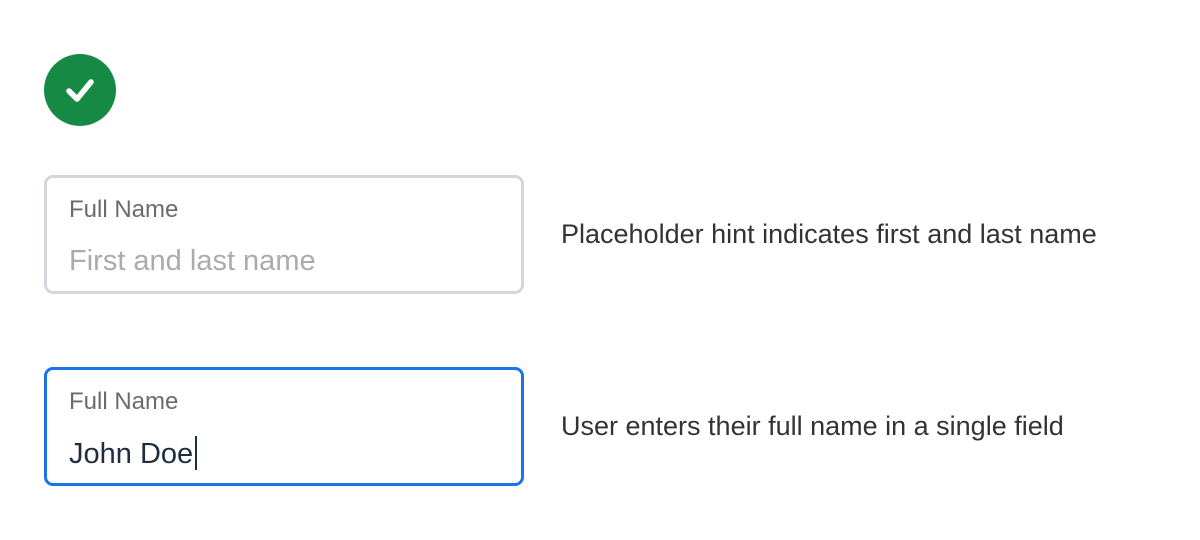  I want to click on full-name-field-filled: Full Name John Doe, so click(284, 426).